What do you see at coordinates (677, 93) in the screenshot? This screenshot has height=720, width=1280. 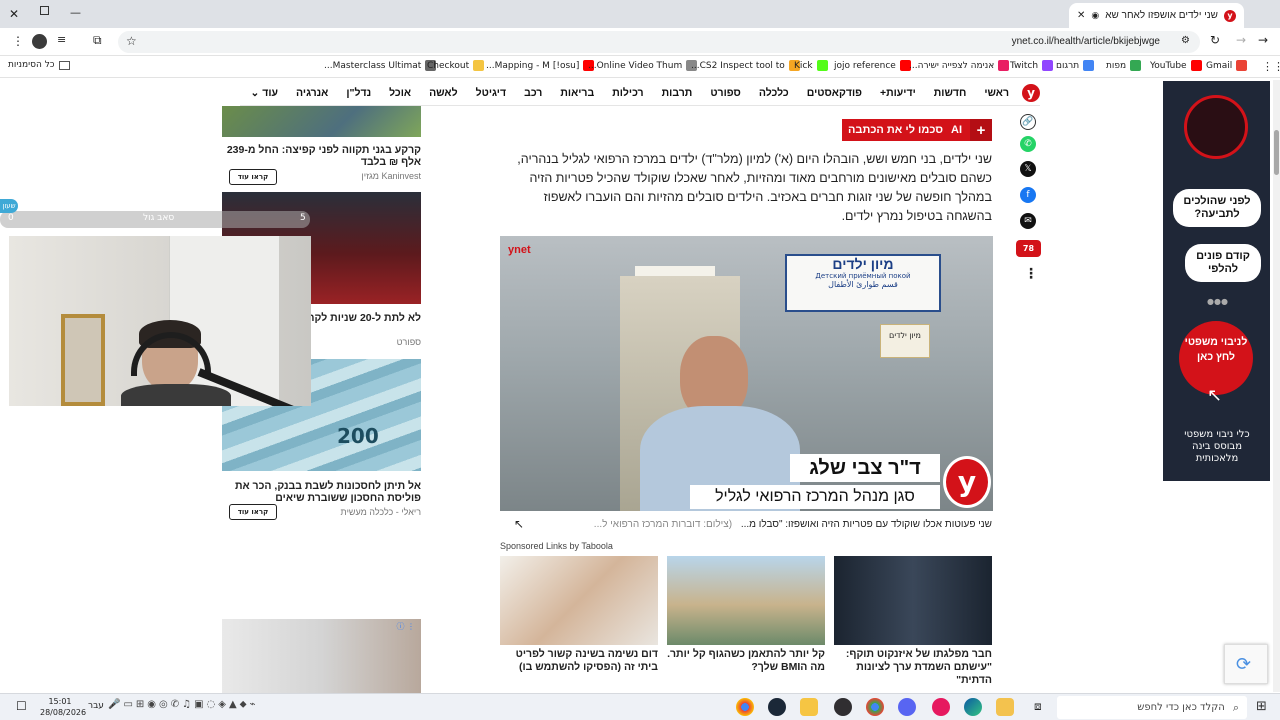 I see `nav-item: תרבות` at bounding box center [677, 93].